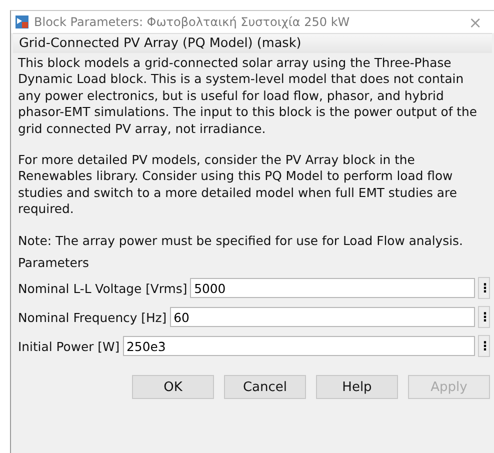 The height and width of the screenshot is (453, 494). I want to click on dialog-button: Help, so click(357, 387).